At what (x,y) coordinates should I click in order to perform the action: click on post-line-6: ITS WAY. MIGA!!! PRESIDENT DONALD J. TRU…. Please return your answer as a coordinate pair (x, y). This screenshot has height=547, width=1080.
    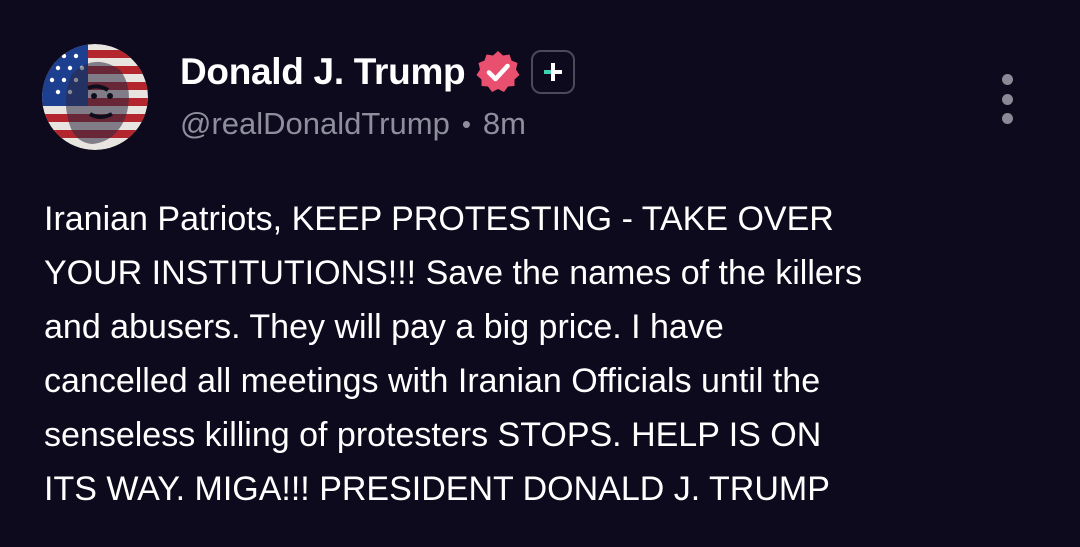
    Looking at the image, I should click on (437, 489).